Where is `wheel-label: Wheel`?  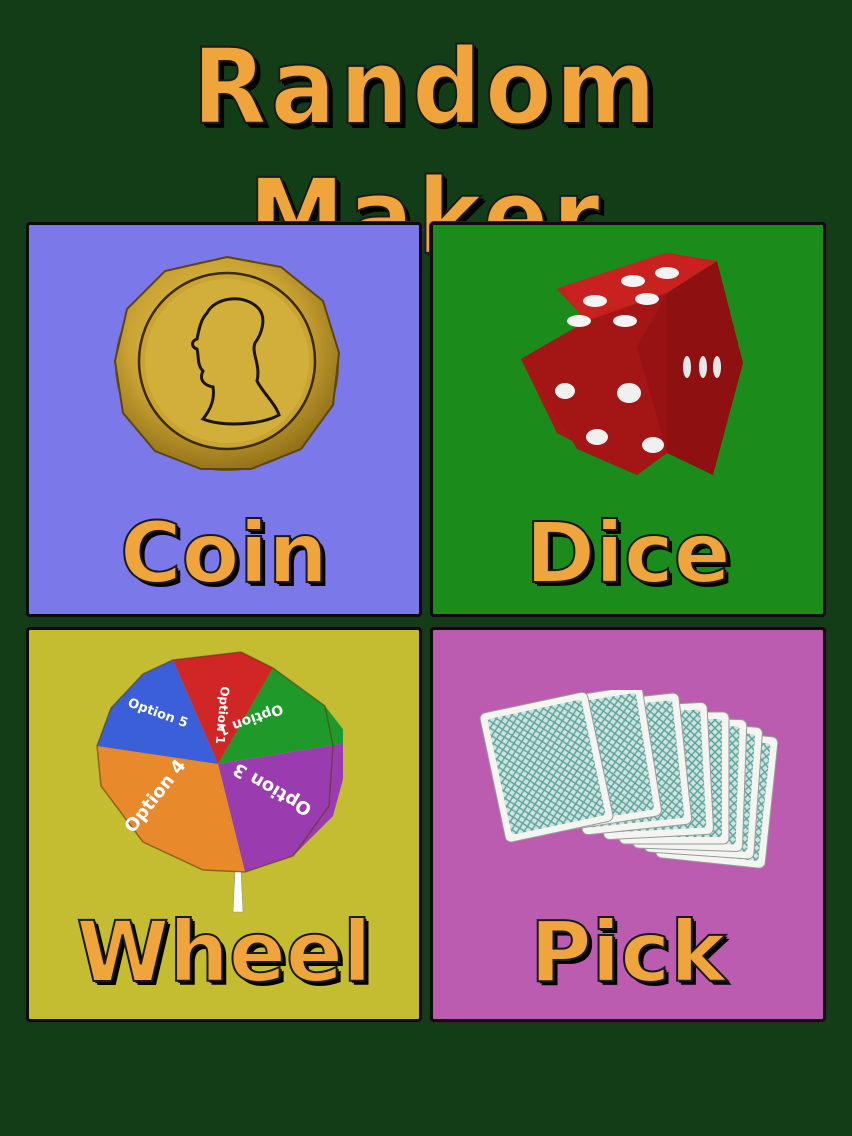
wheel-label: Wheel is located at coordinates (223, 952).